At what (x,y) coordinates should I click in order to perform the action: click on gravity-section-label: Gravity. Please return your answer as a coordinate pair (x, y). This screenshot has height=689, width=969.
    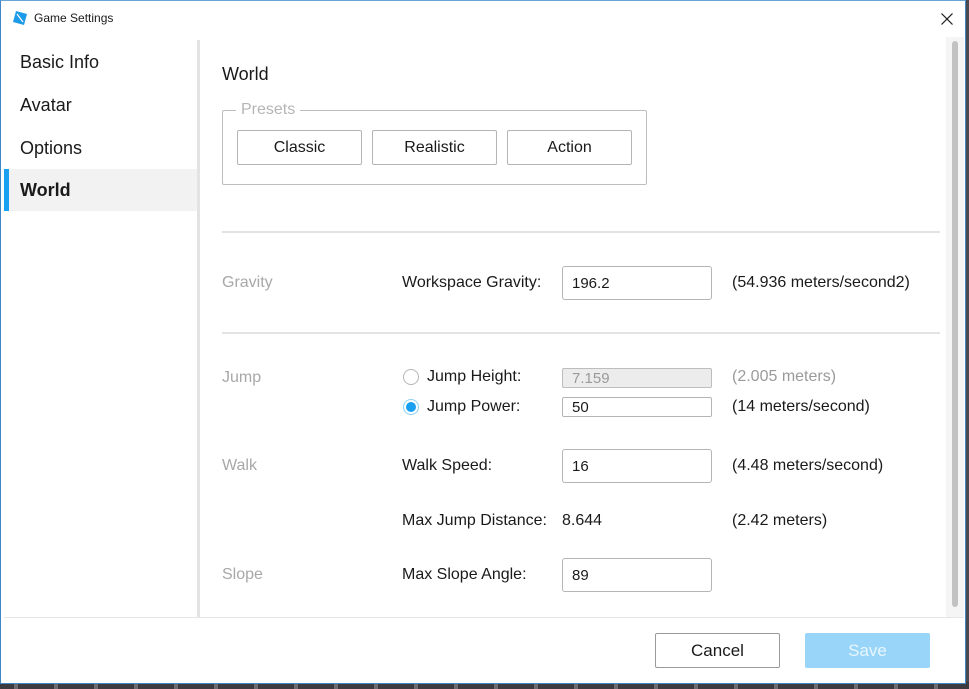
    Looking at the image, I should click on (247, 282).